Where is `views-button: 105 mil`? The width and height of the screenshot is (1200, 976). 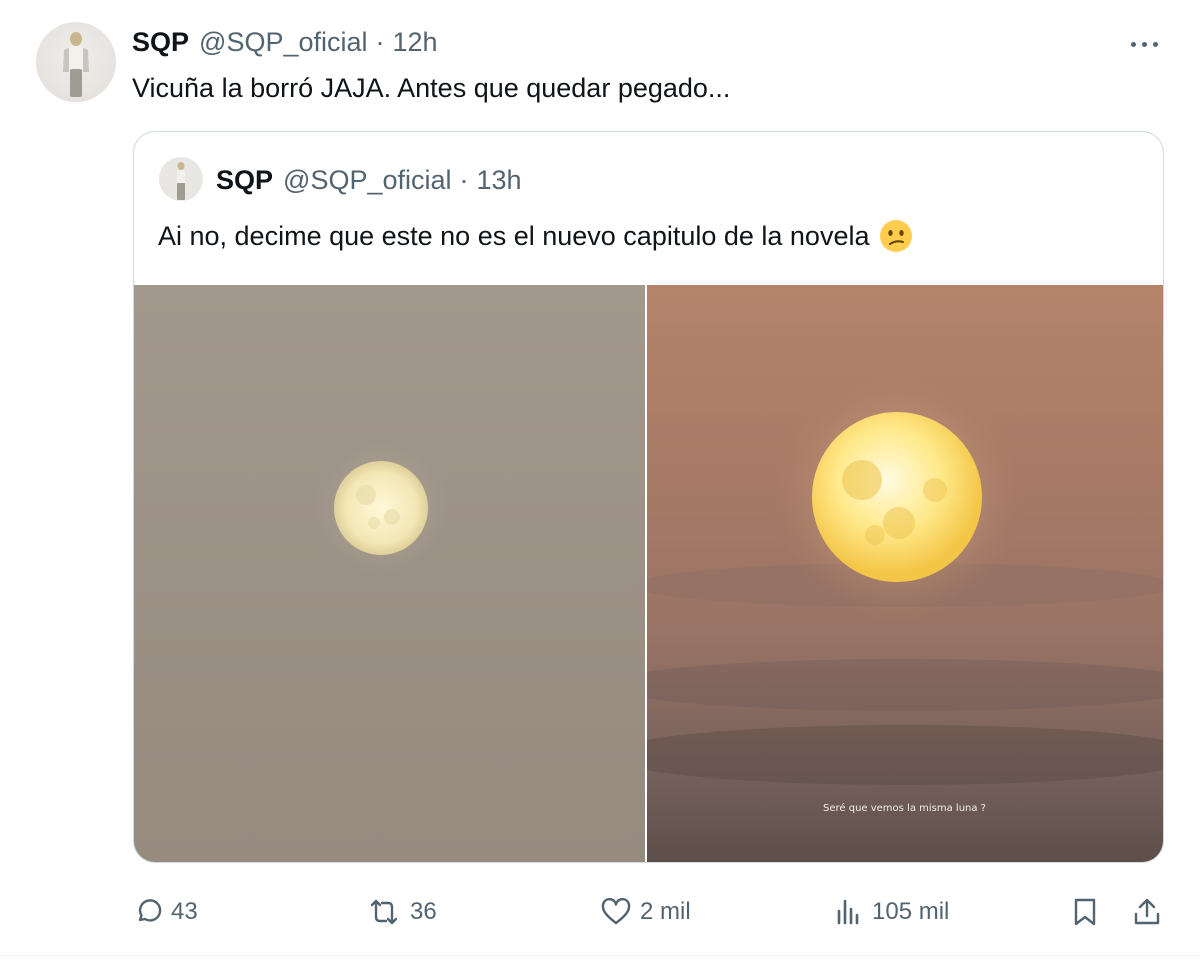 views-button: 105 mil is located at coordinates (891, 912).